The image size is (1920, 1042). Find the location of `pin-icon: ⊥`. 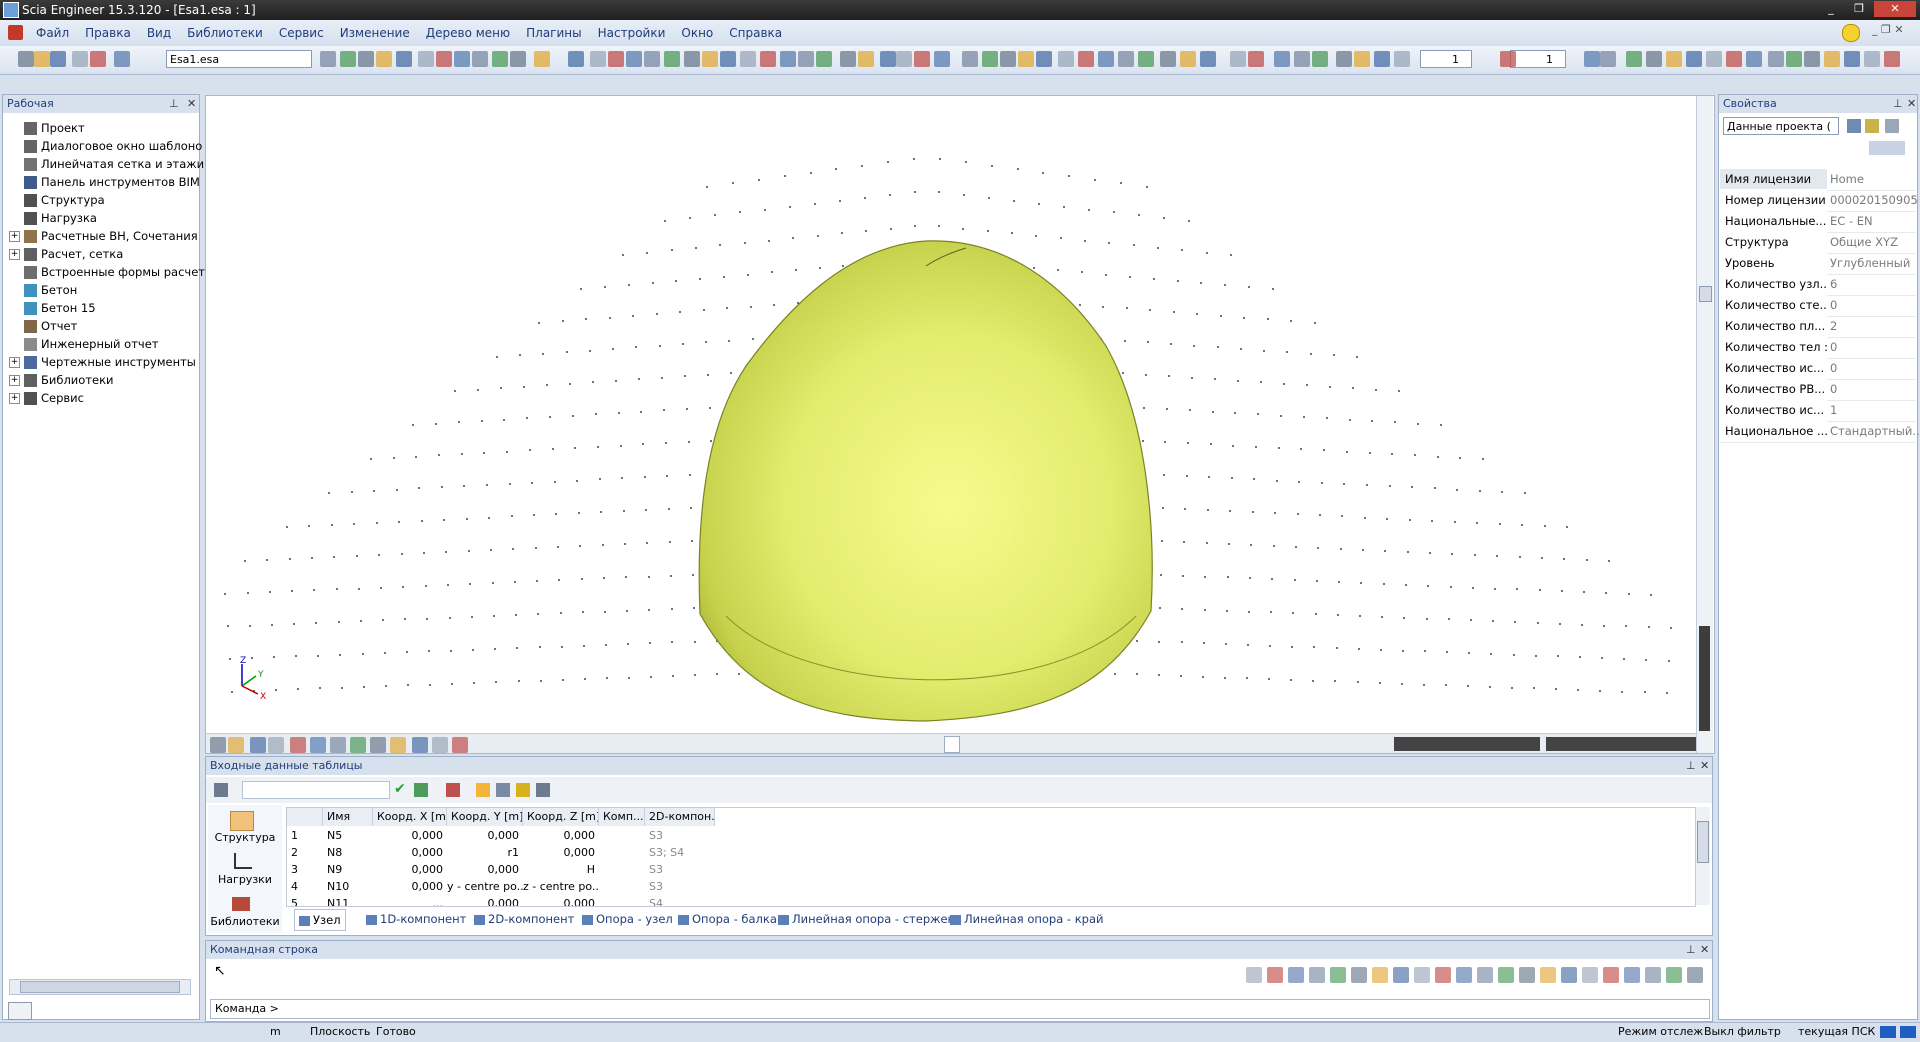

pin-icon: ⊥ is located at coordinates (1691, 950).